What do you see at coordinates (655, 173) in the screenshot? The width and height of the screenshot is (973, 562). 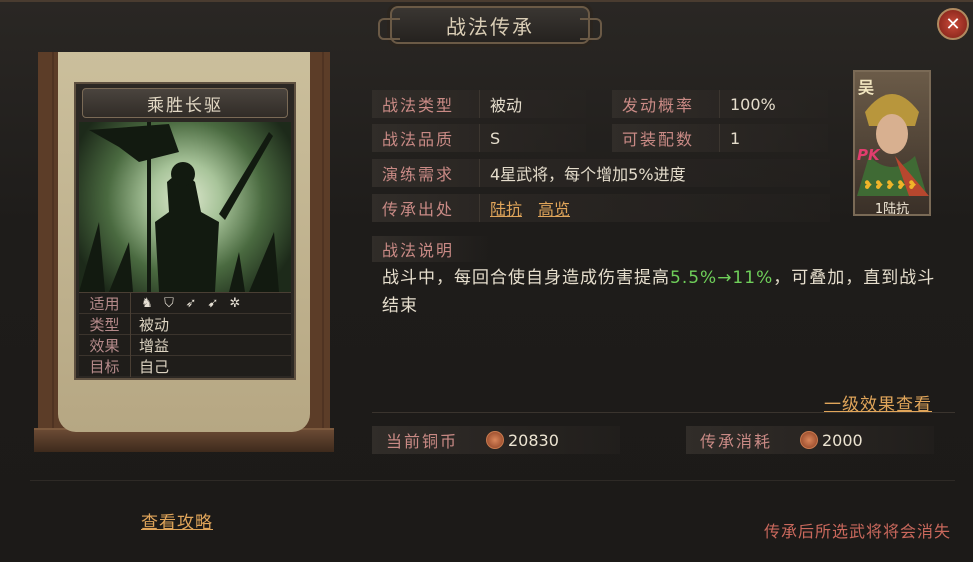 I see `train-value: 4星武将，每个增加5%进度` at bounding box center [655, 173].